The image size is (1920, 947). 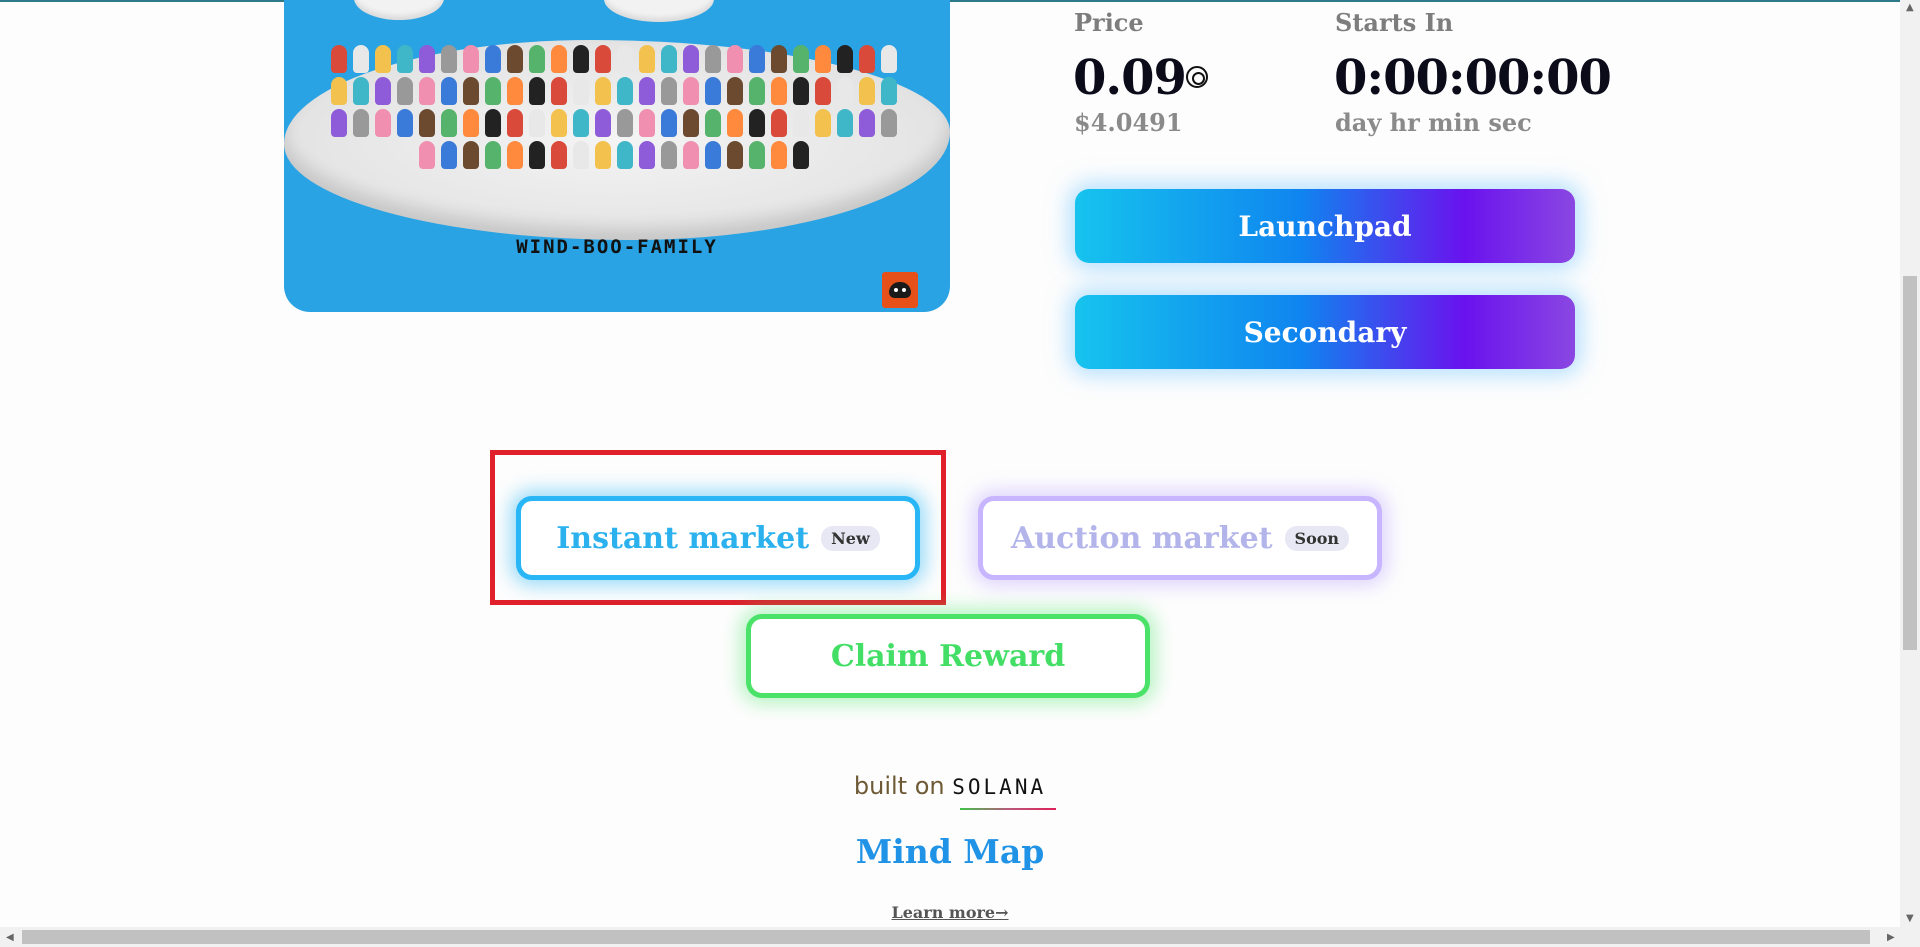 I want to click on collection-image: WIND-BOO-FAMILY, so click(x=617, y=156).